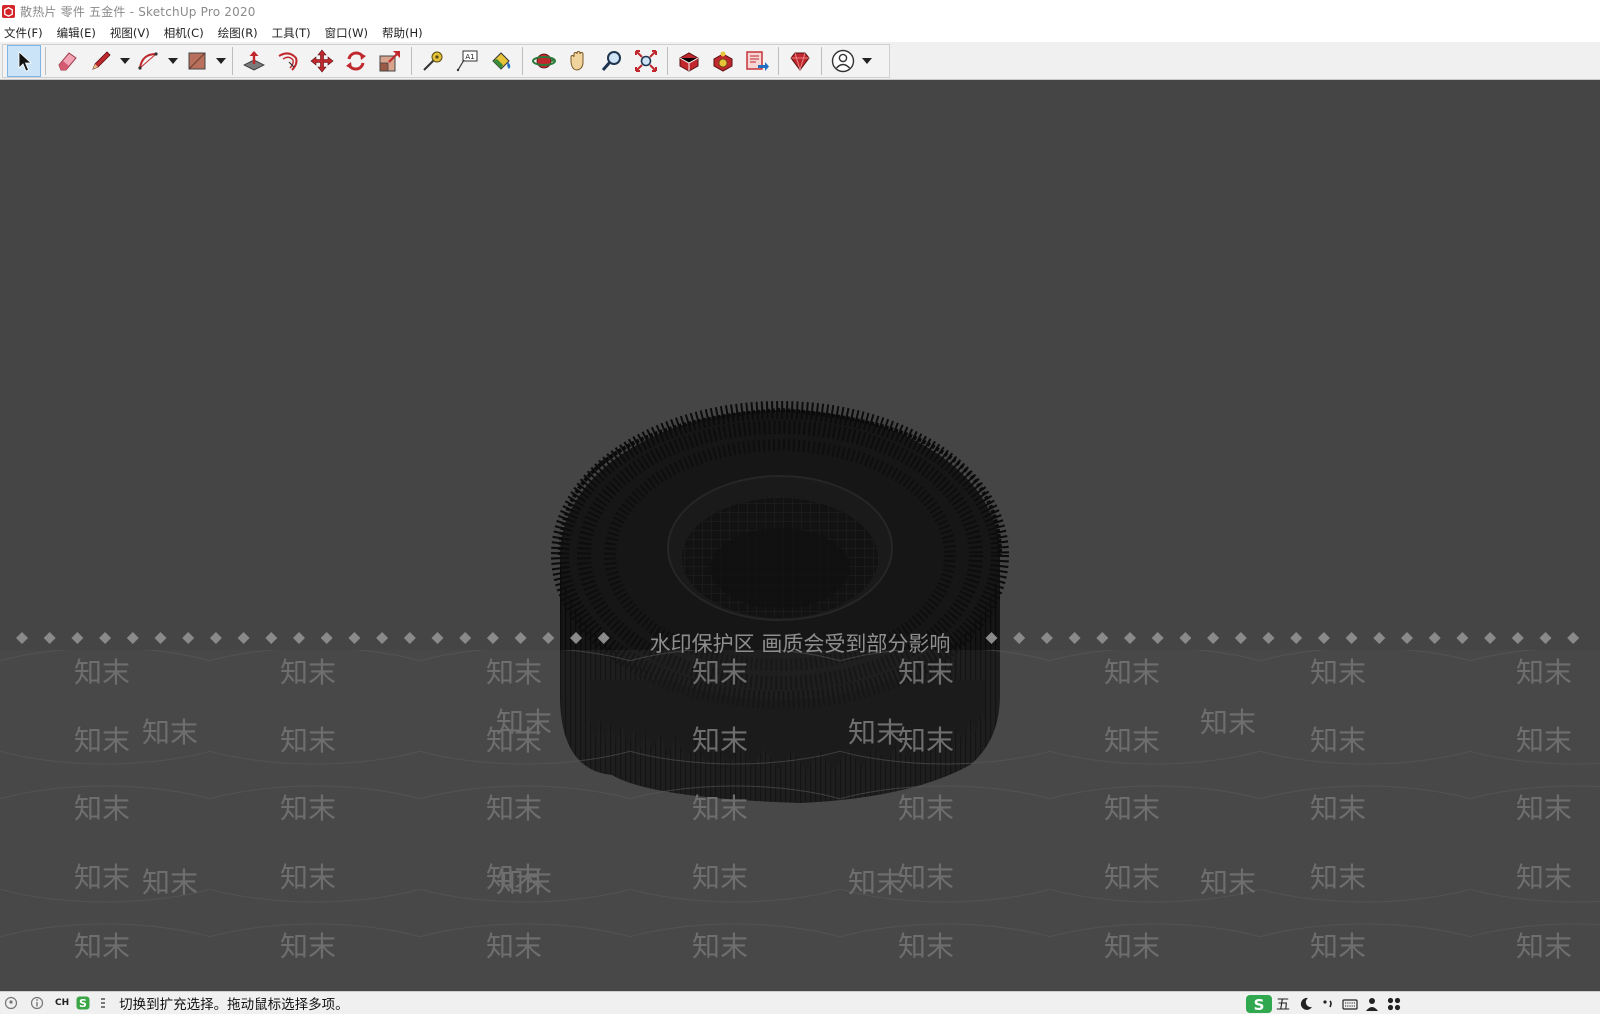  I want to click on keyboard-icon, so click(1350, 1004).